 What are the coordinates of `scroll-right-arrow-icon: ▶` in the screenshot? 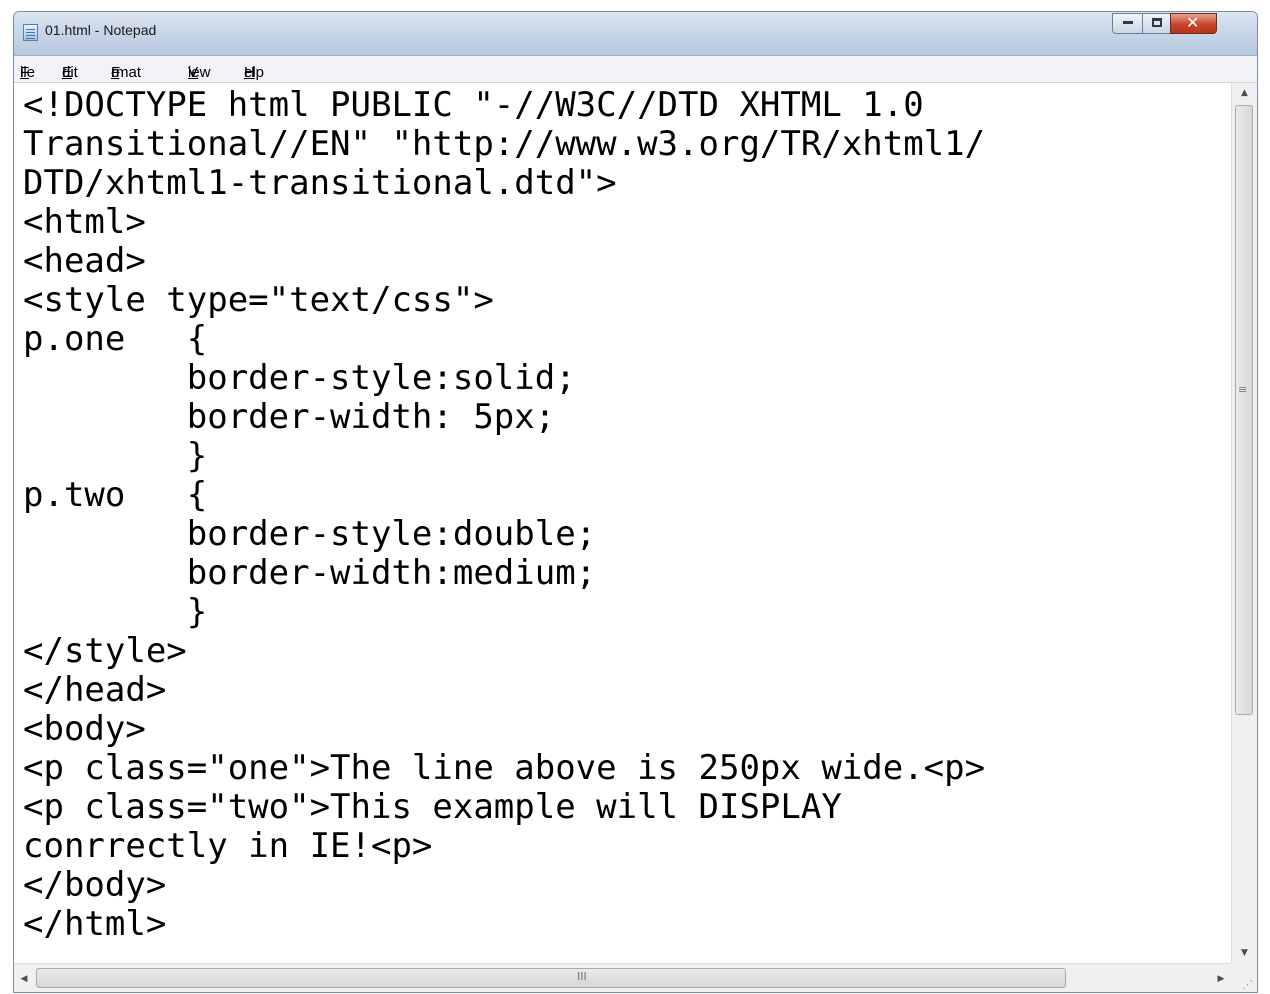 It's located at (1221, 979).